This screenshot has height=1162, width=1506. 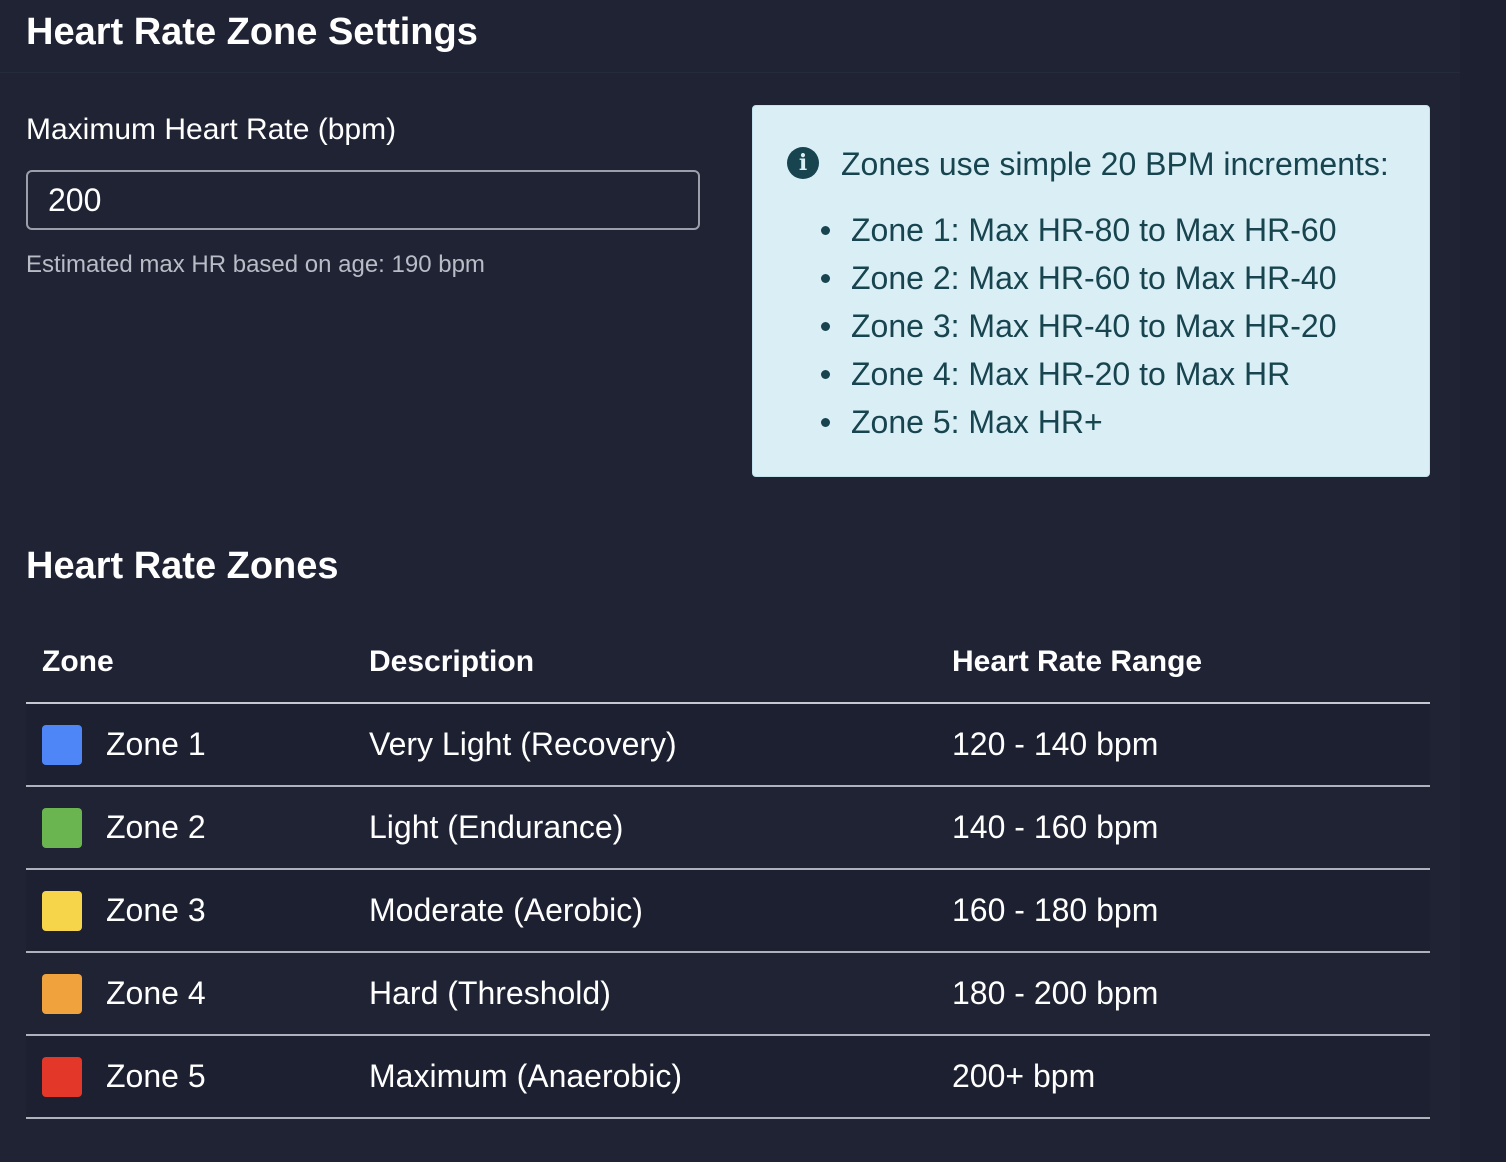 I want to click on info-title: Zones use simple 20 BPM increments:, so click(x=1115, y=164).